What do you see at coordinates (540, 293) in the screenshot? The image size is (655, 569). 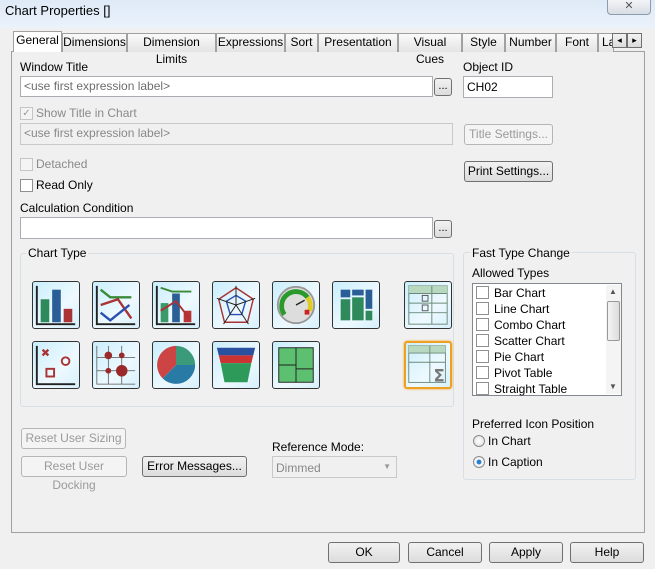 I see `list-item: Bar Chart` at bounding box center [540, 293].